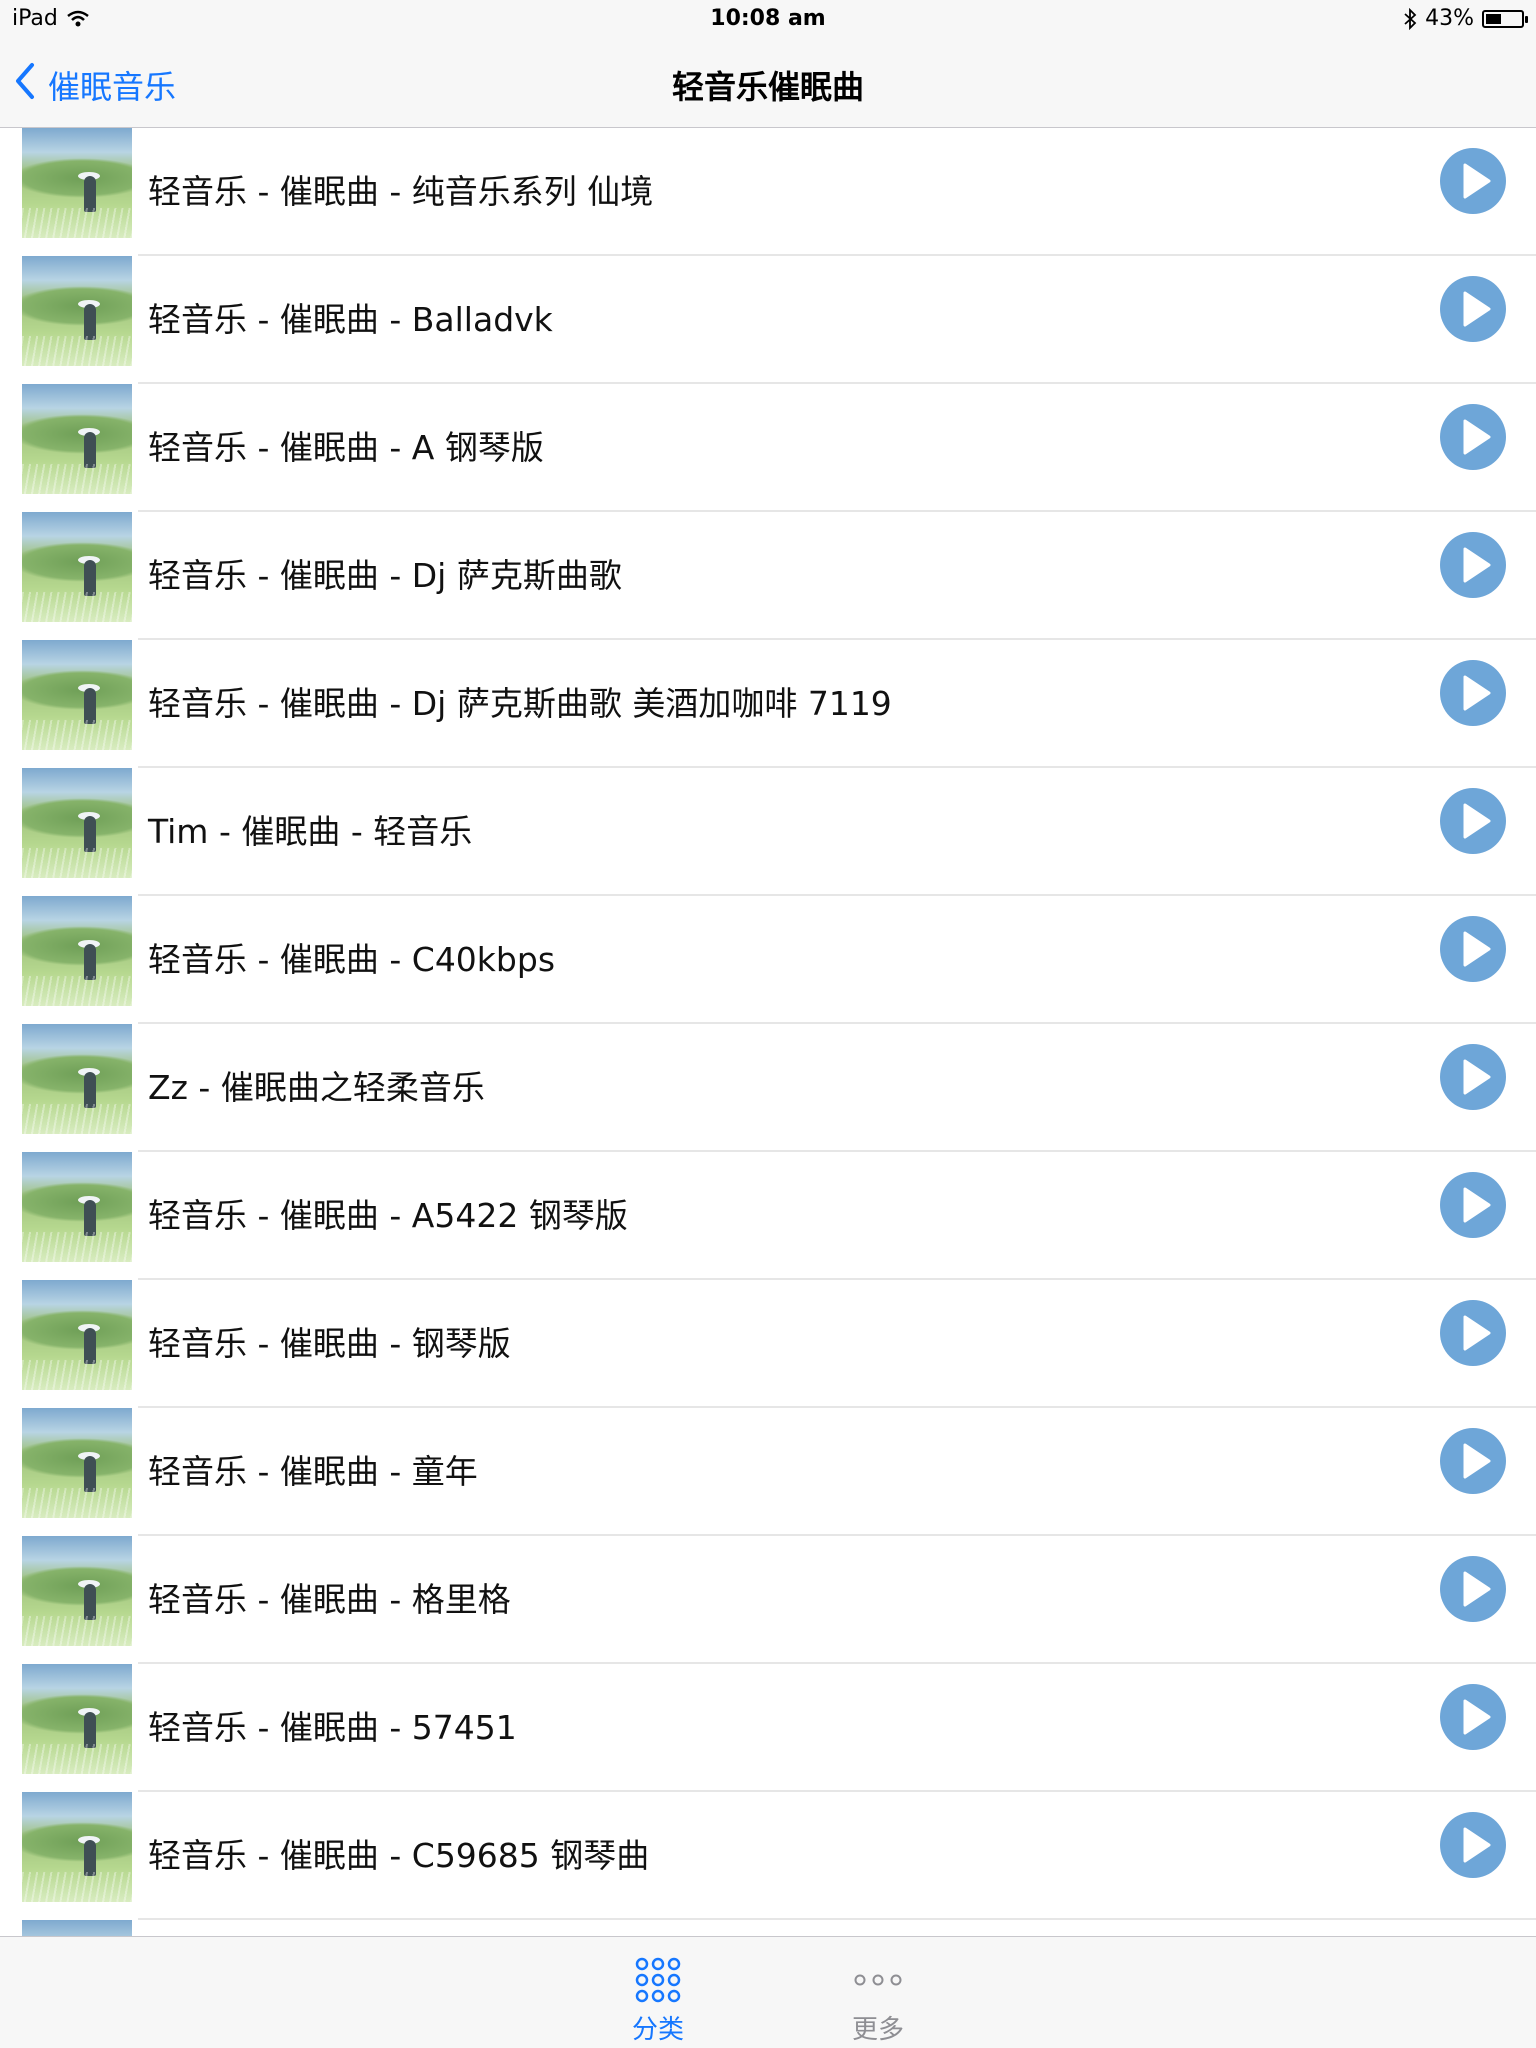  I want to click on track-title: 轻音乐 - 催眠曲 - 格里格, so click(329, 1599).